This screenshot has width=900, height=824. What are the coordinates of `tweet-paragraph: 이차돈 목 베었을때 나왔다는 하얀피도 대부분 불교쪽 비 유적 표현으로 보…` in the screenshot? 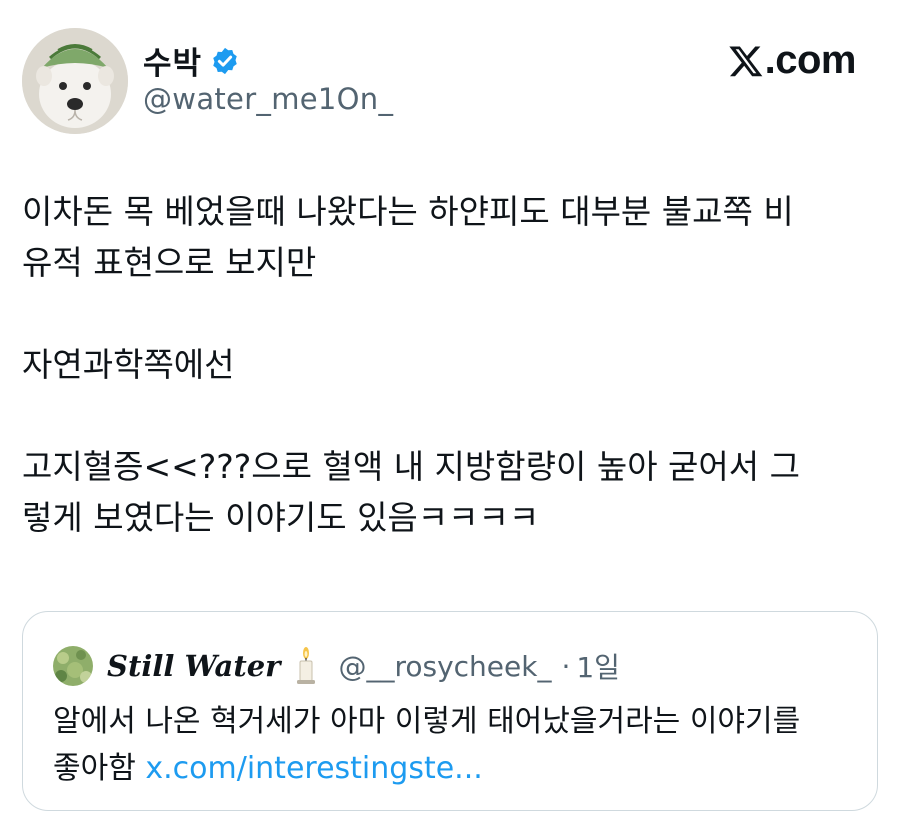 It's located at (452, 237).